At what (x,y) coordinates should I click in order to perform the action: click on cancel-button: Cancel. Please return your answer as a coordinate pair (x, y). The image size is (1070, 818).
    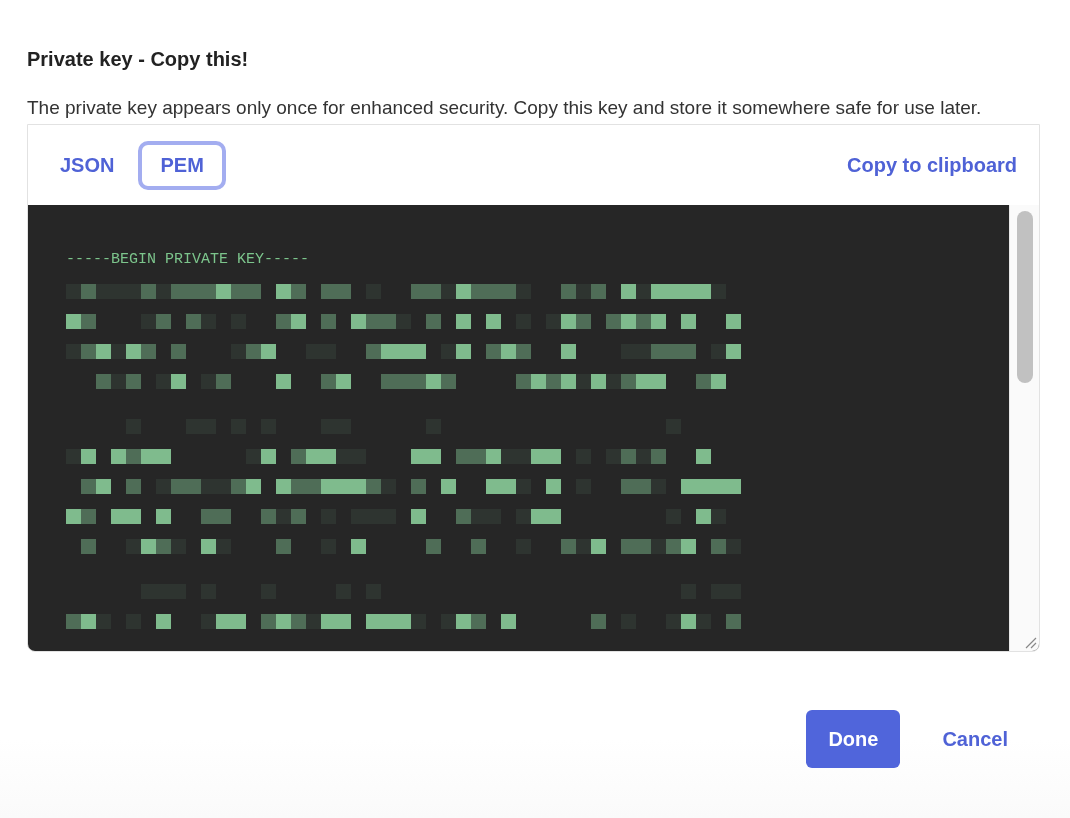
    Looking at the image, I should click on (975, 739).